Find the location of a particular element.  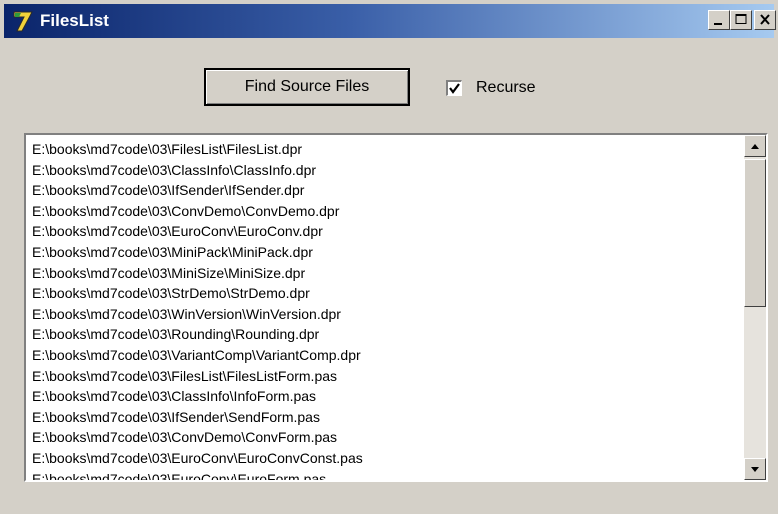

scroll-down-button is located at coordinates (755, 469).